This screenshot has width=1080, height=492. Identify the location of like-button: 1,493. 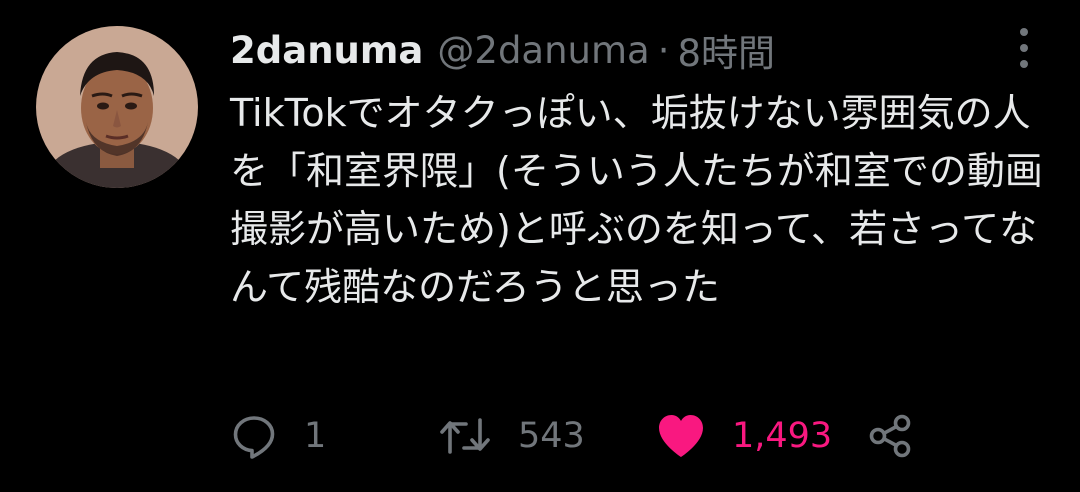
(744, 436).